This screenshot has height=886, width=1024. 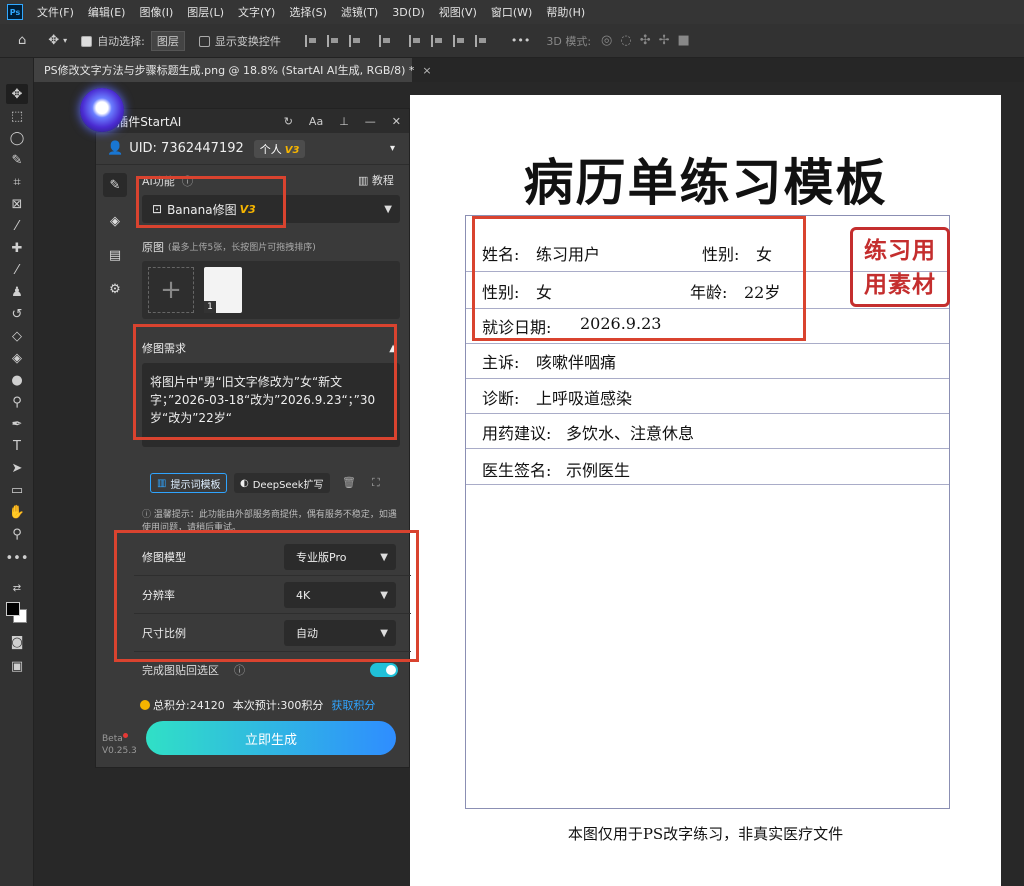 I want to click on show-transform-checkbox, so click(x=206, y=40).